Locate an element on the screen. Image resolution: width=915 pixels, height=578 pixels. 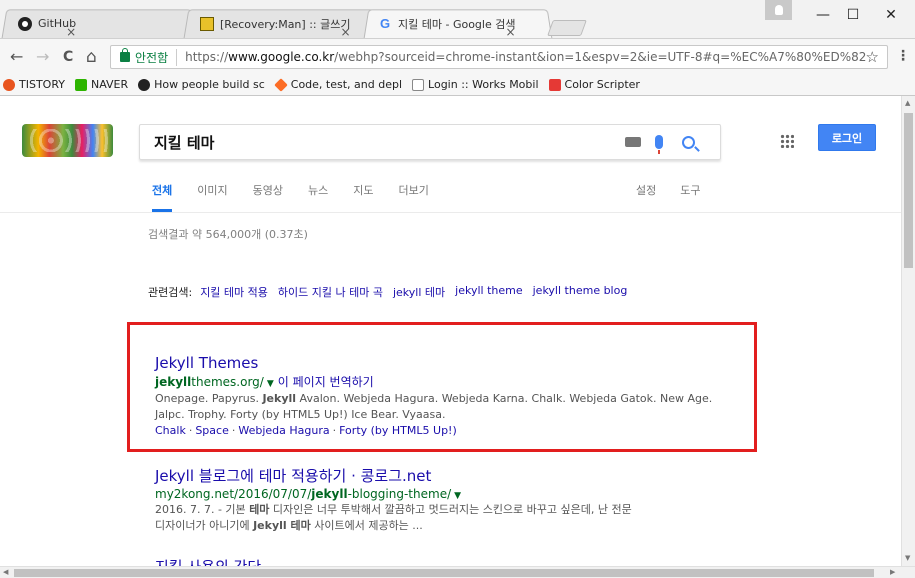
url-pre: my2kong.net/2016/07/07/ is located at coordinates (233, 494).